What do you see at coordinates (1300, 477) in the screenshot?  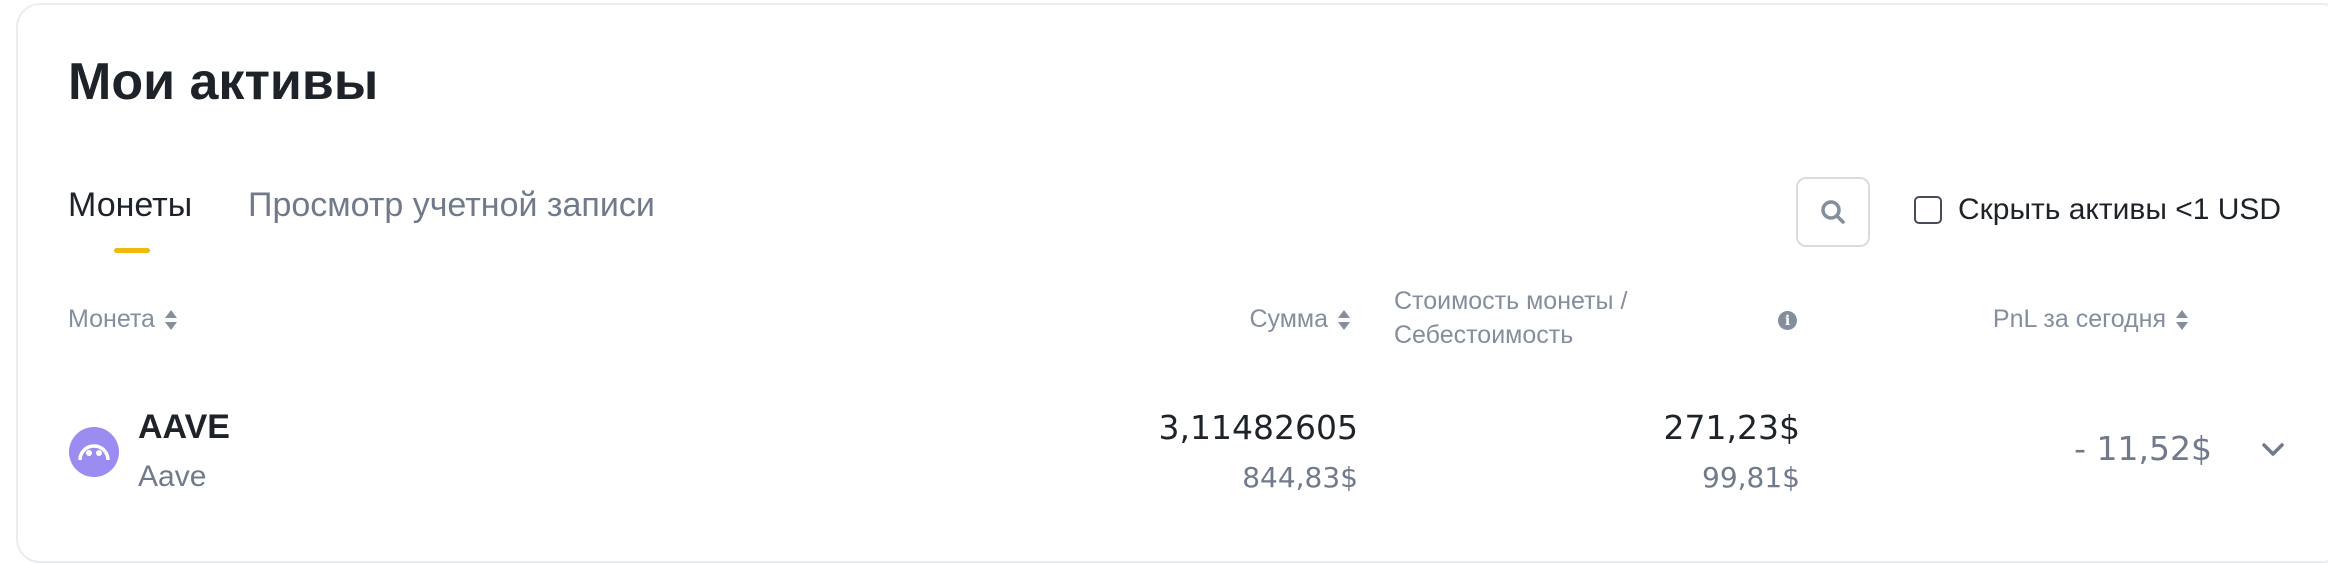 I see `coin-amount-value: 844,83$` at bounding box center [1300, 477].